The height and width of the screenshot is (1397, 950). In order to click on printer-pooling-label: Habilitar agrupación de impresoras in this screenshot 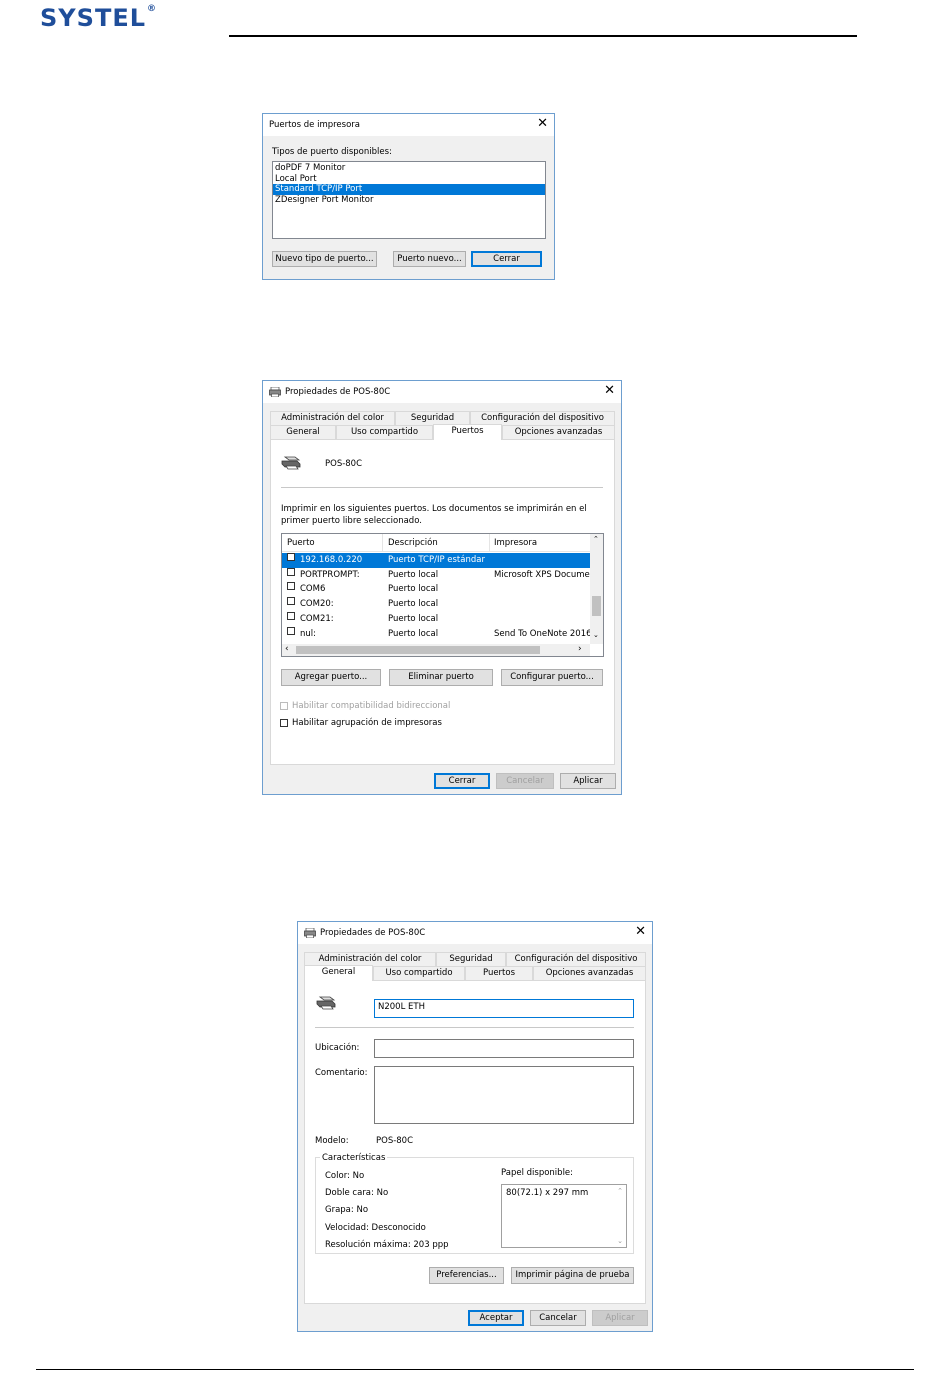, I will do `click(367, 723)`.